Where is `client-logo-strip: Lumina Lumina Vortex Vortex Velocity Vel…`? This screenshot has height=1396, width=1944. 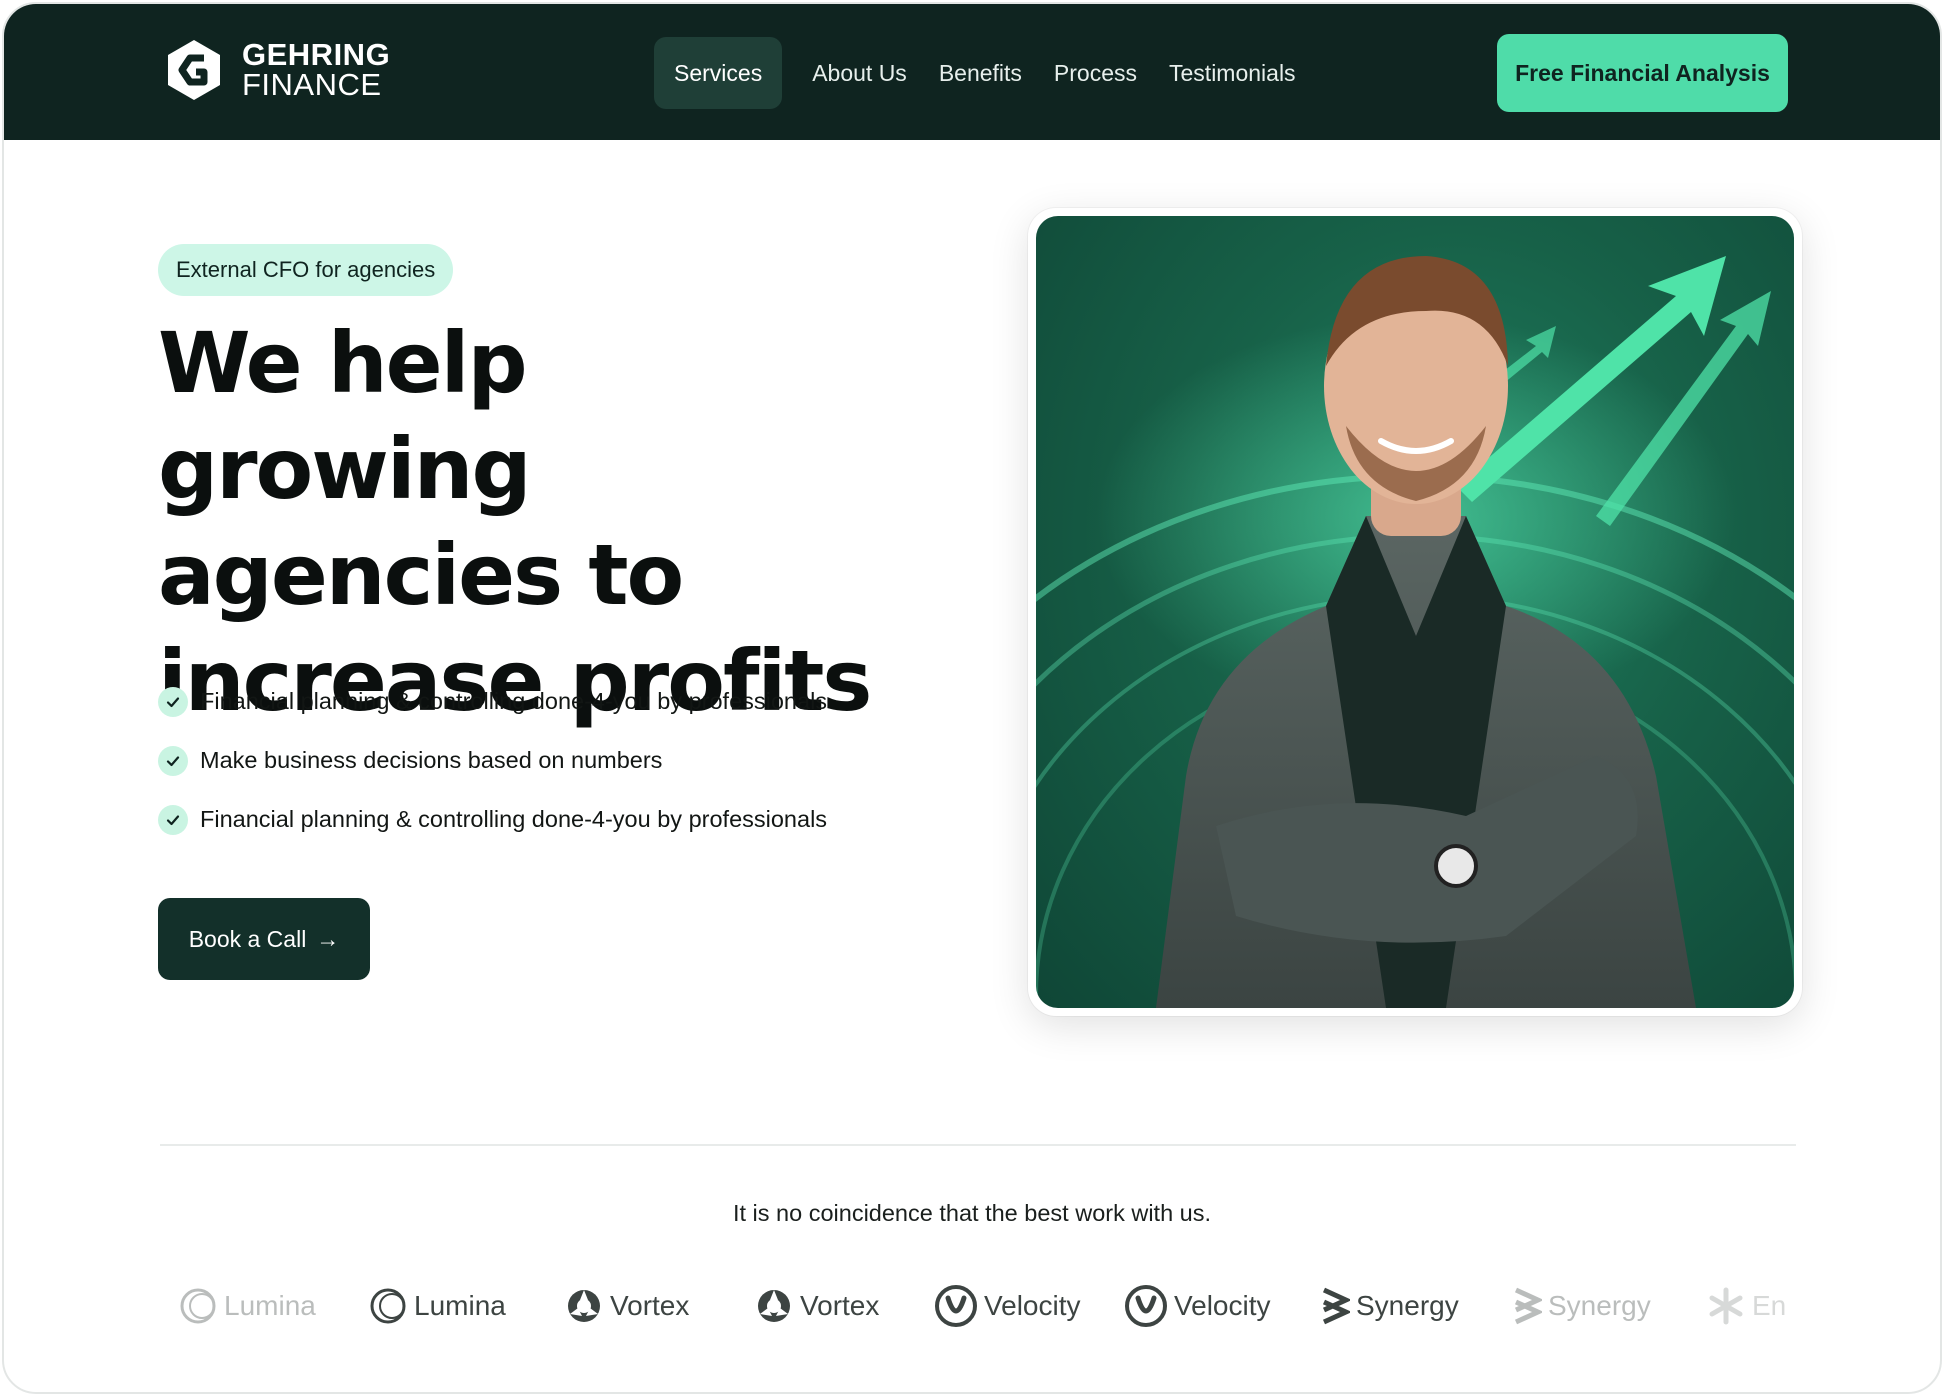 client-logo-strip: Lumina Lumina Vortex Vortex Velocity Vel… is located at coordinates (988, 1306).